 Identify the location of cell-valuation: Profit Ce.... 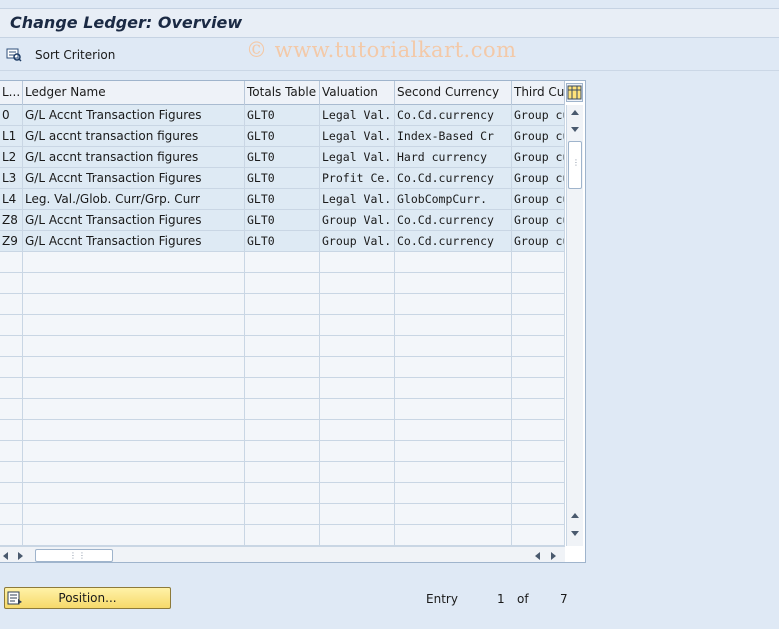
(357, 178).